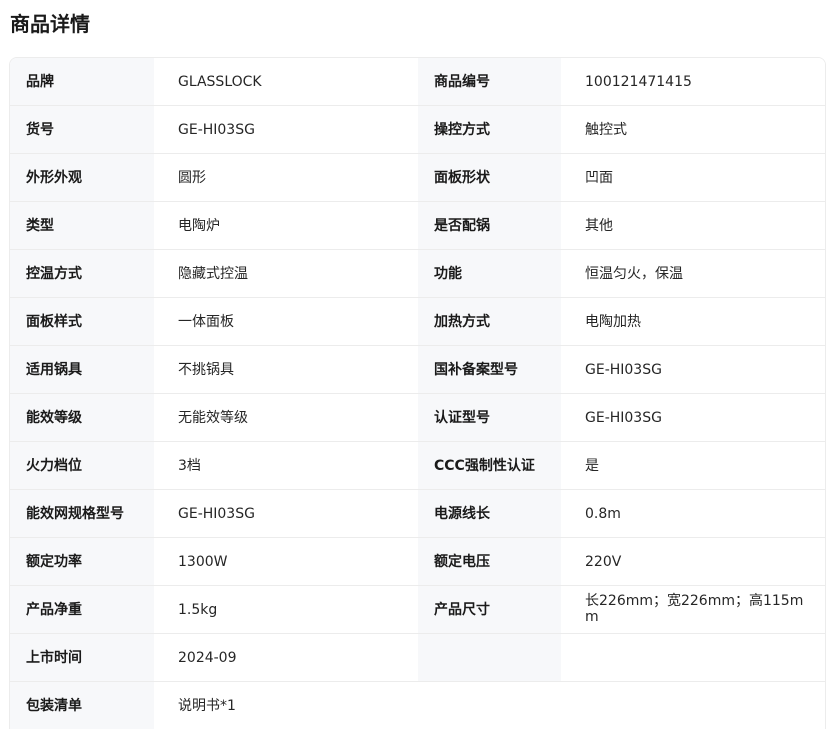  I want to click on spec-value: 是, so click(693, 466).